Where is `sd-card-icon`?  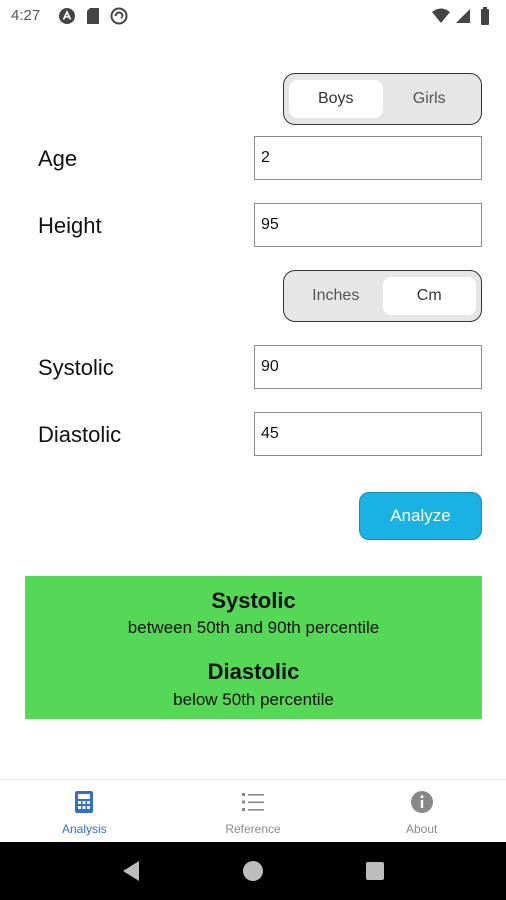
sd-card-icon is located at coordinates (93, 16).